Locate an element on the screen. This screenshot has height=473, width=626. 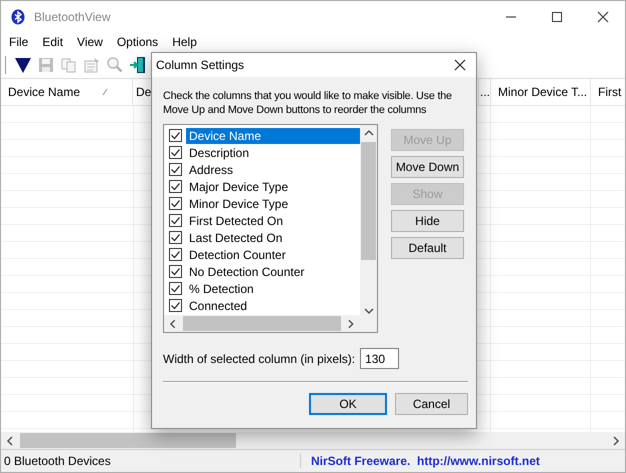
horizontal-scrollbar is located at coordinates (313, 440).